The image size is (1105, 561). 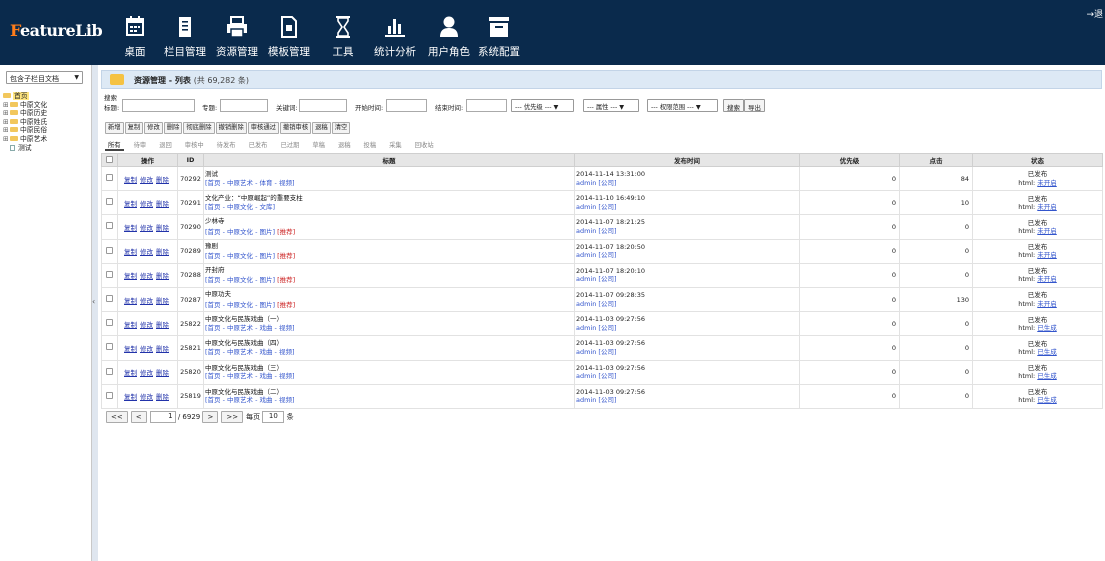 What do you see at coordinates (244, 105) in the screenshot?
I see `topic-input` at bounding box center [244, 105].